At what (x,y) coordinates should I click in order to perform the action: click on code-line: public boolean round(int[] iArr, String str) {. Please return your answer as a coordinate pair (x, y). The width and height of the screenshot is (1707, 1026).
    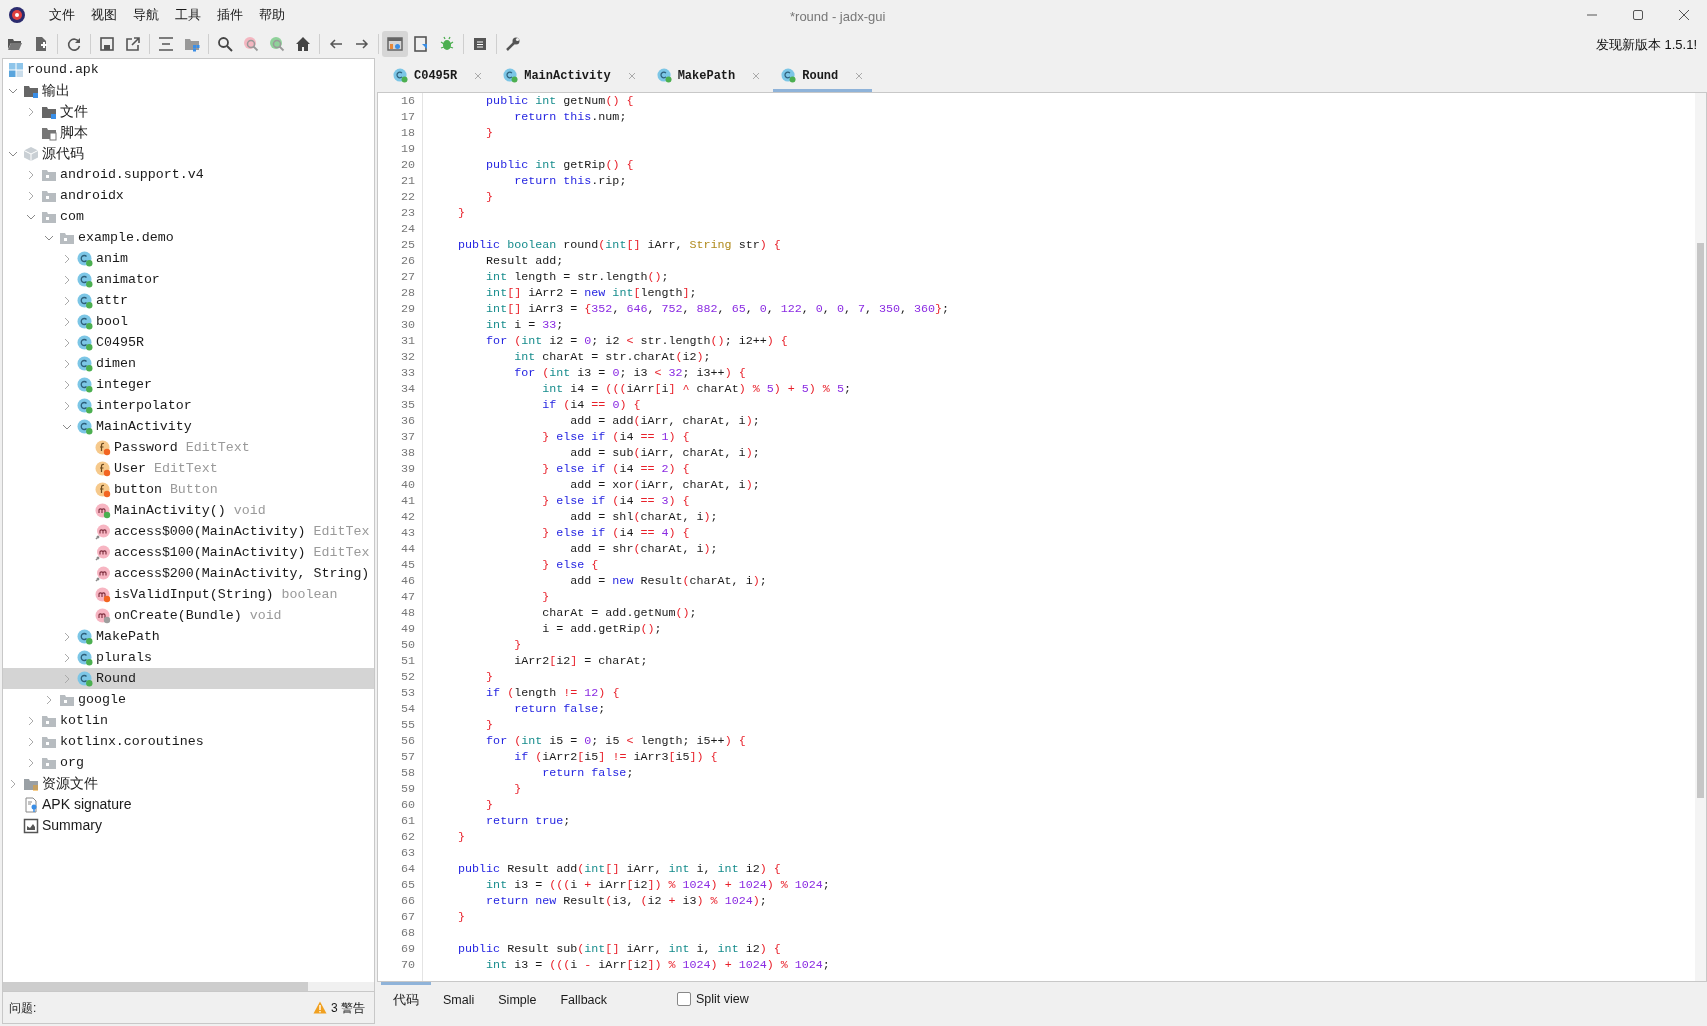
    Looking at the image, I should click on (619, 245).